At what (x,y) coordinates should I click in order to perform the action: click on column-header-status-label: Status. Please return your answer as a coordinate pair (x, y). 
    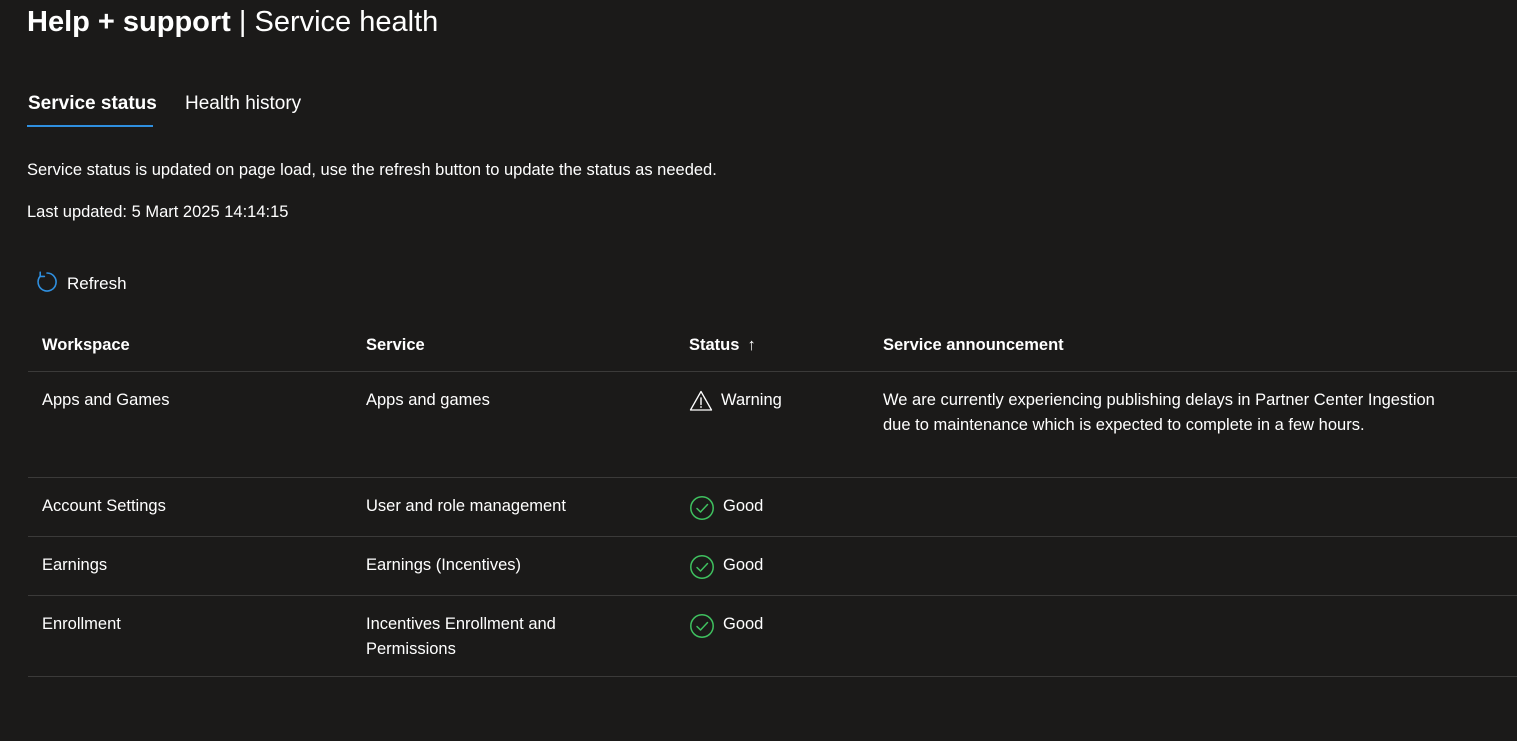
    Looking at the image, I should click on (714, 345).